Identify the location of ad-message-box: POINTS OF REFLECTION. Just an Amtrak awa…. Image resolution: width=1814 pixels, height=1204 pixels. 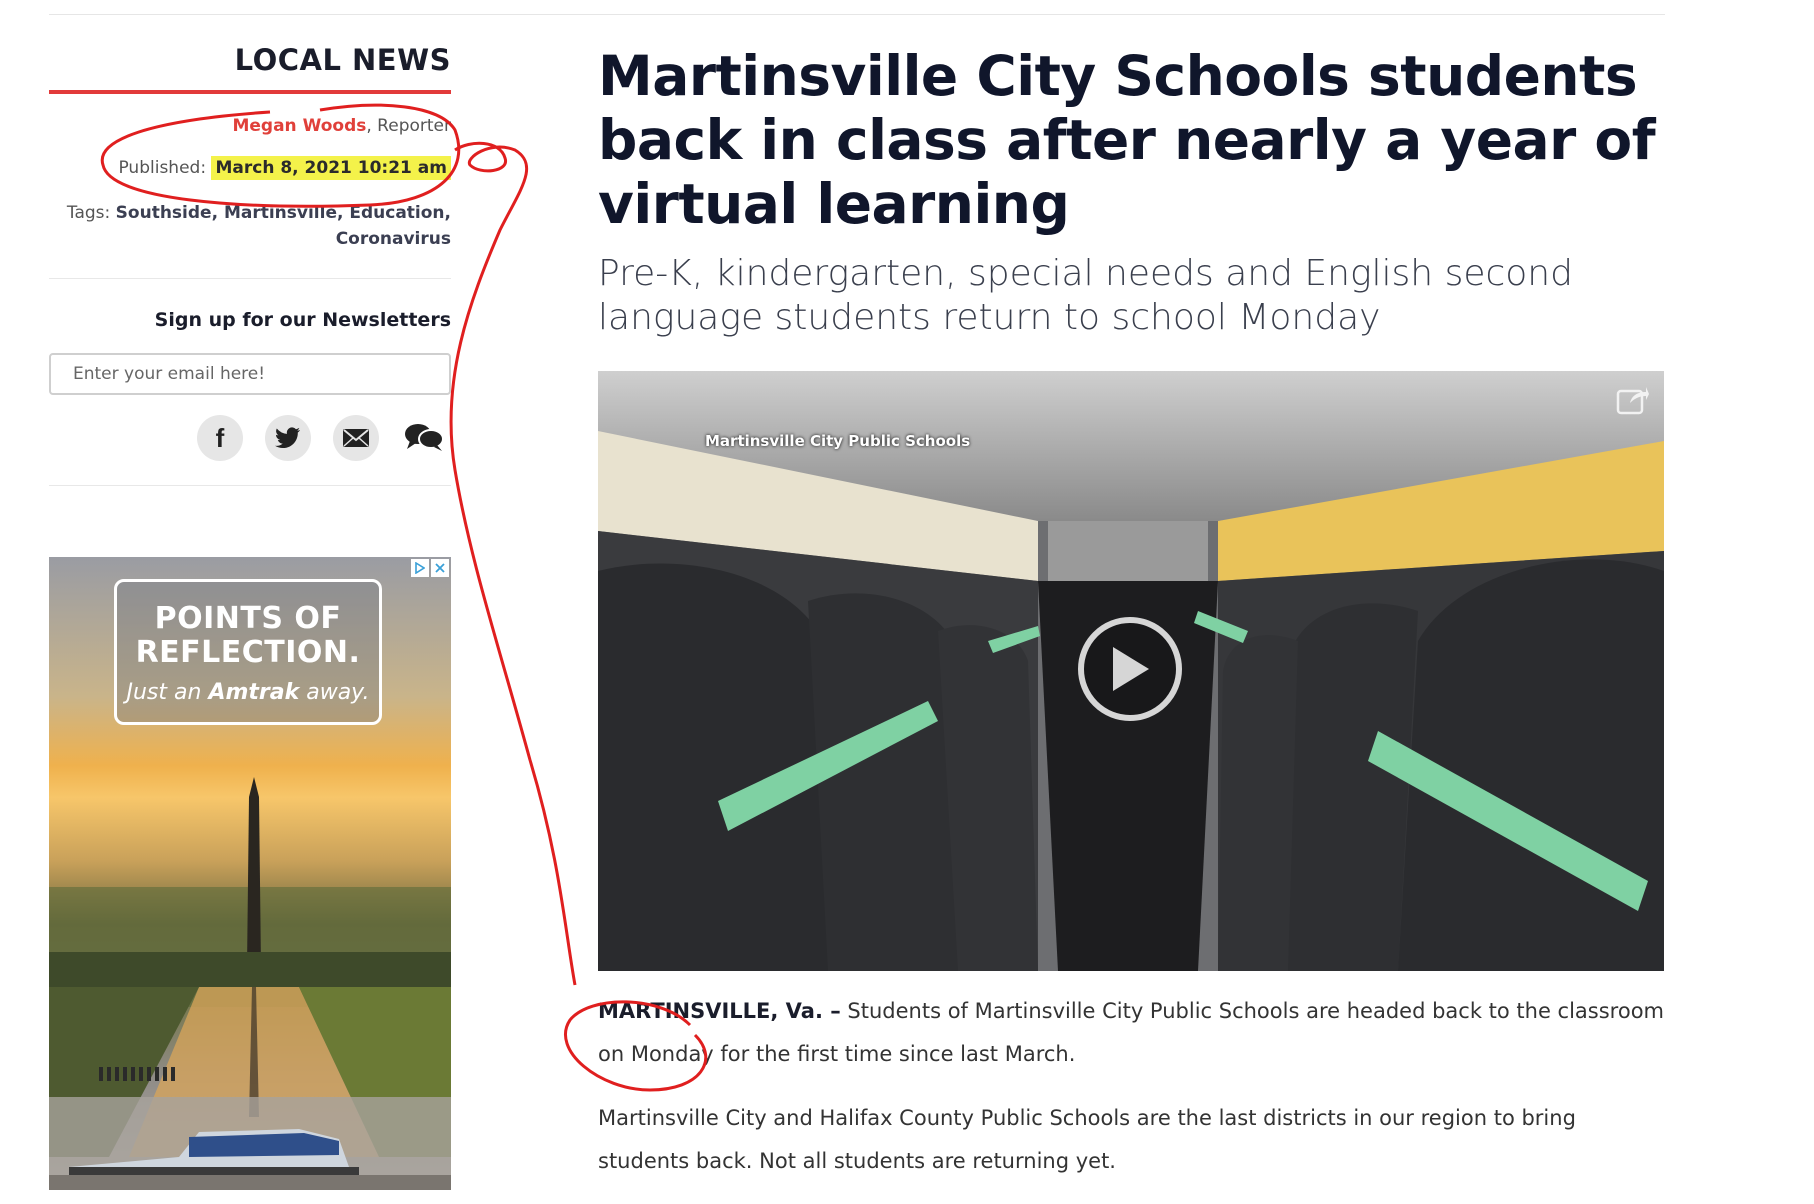
(248, 652).